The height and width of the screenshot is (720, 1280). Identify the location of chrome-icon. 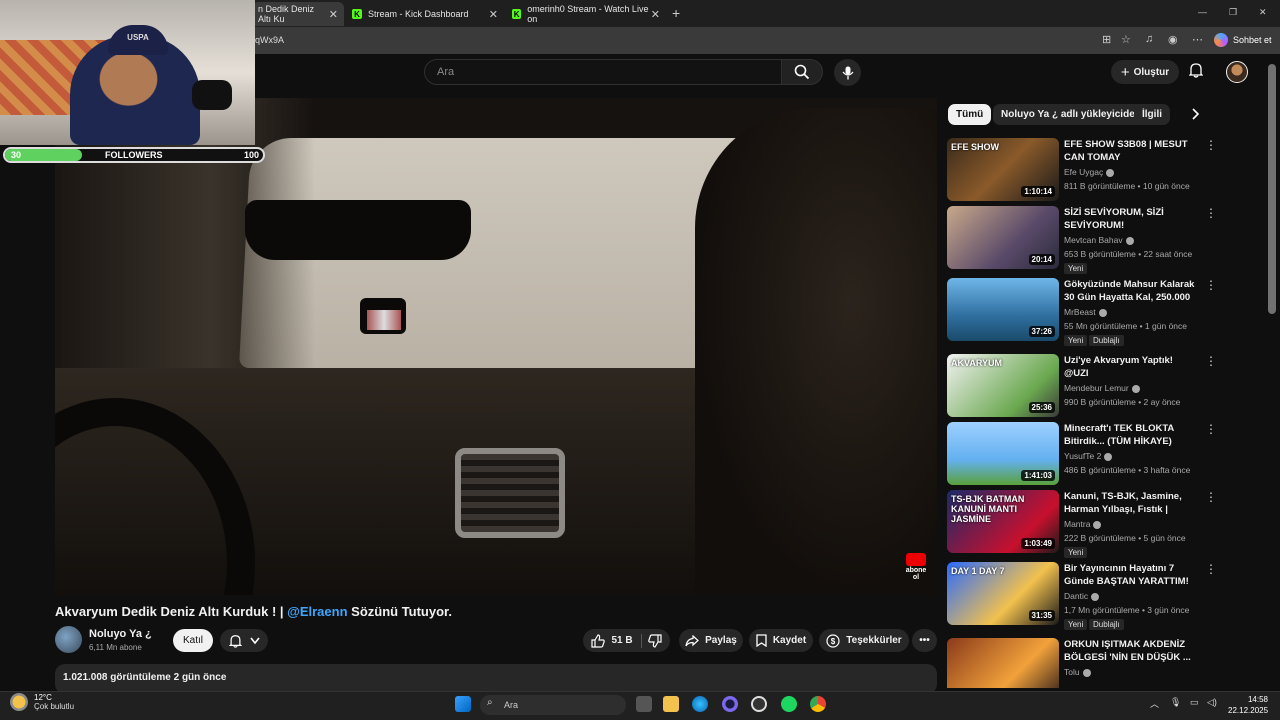
(818, 704).